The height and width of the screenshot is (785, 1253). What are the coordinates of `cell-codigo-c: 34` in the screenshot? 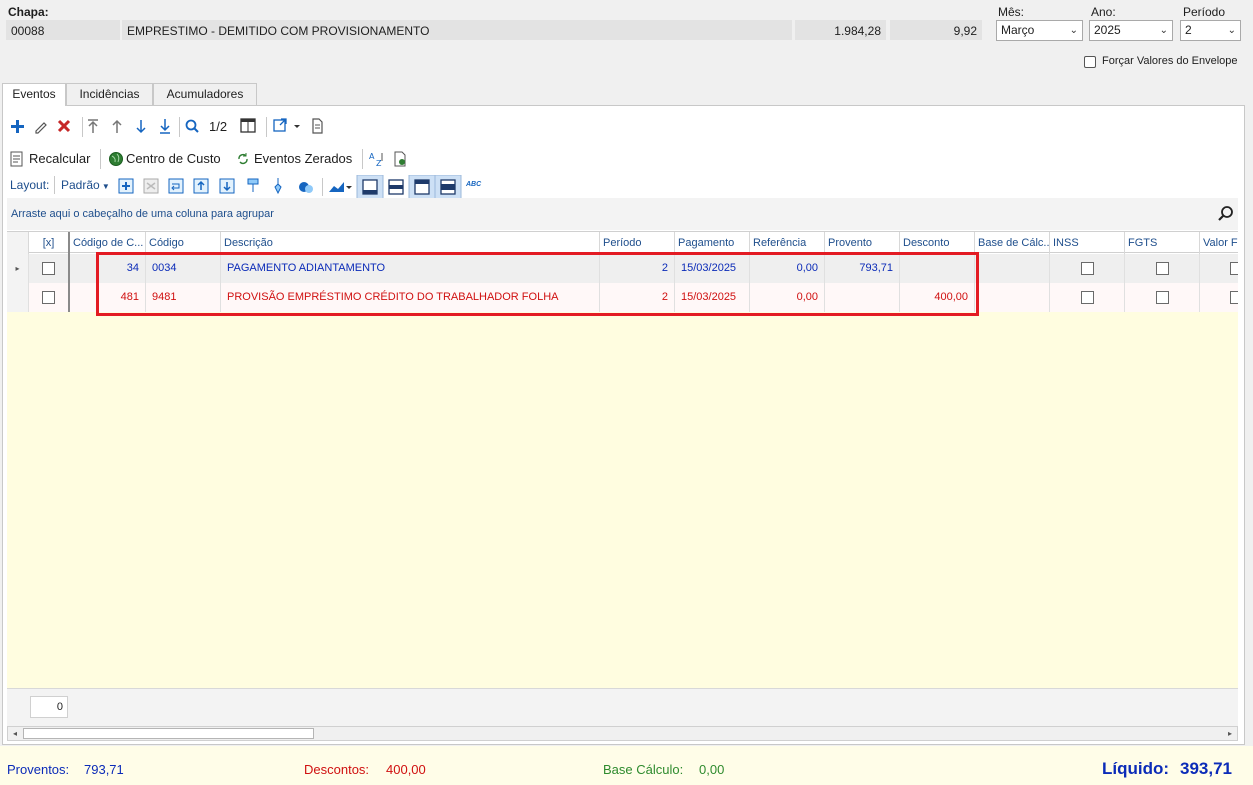 It's located at (108, 268).